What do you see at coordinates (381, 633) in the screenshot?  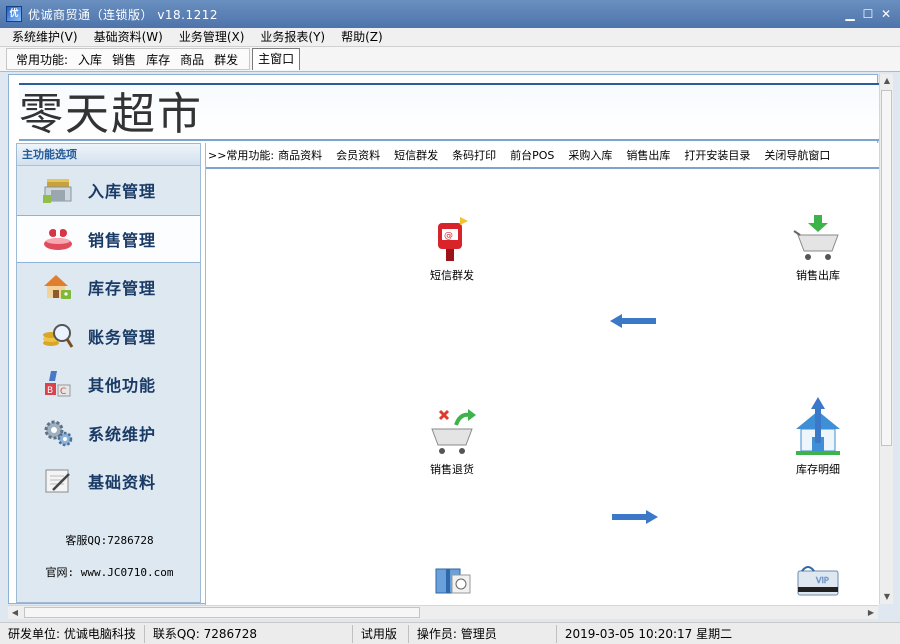 I see `status-edition: 试用版` at bounding box center [381, 633].